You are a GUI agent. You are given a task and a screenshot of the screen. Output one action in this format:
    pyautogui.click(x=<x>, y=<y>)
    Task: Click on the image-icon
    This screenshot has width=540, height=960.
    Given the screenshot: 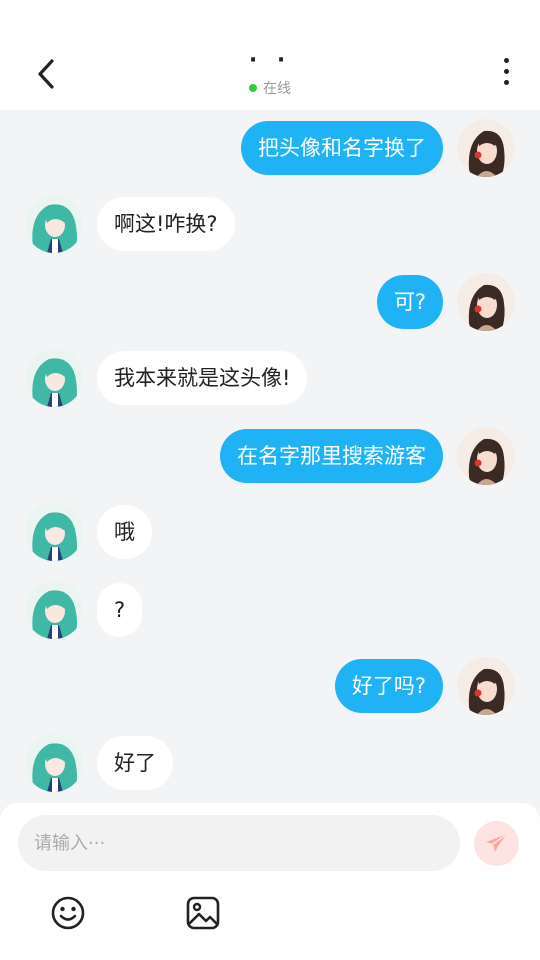 What is the action you would take?
    pyautogui.click(x=203, y=913)
    